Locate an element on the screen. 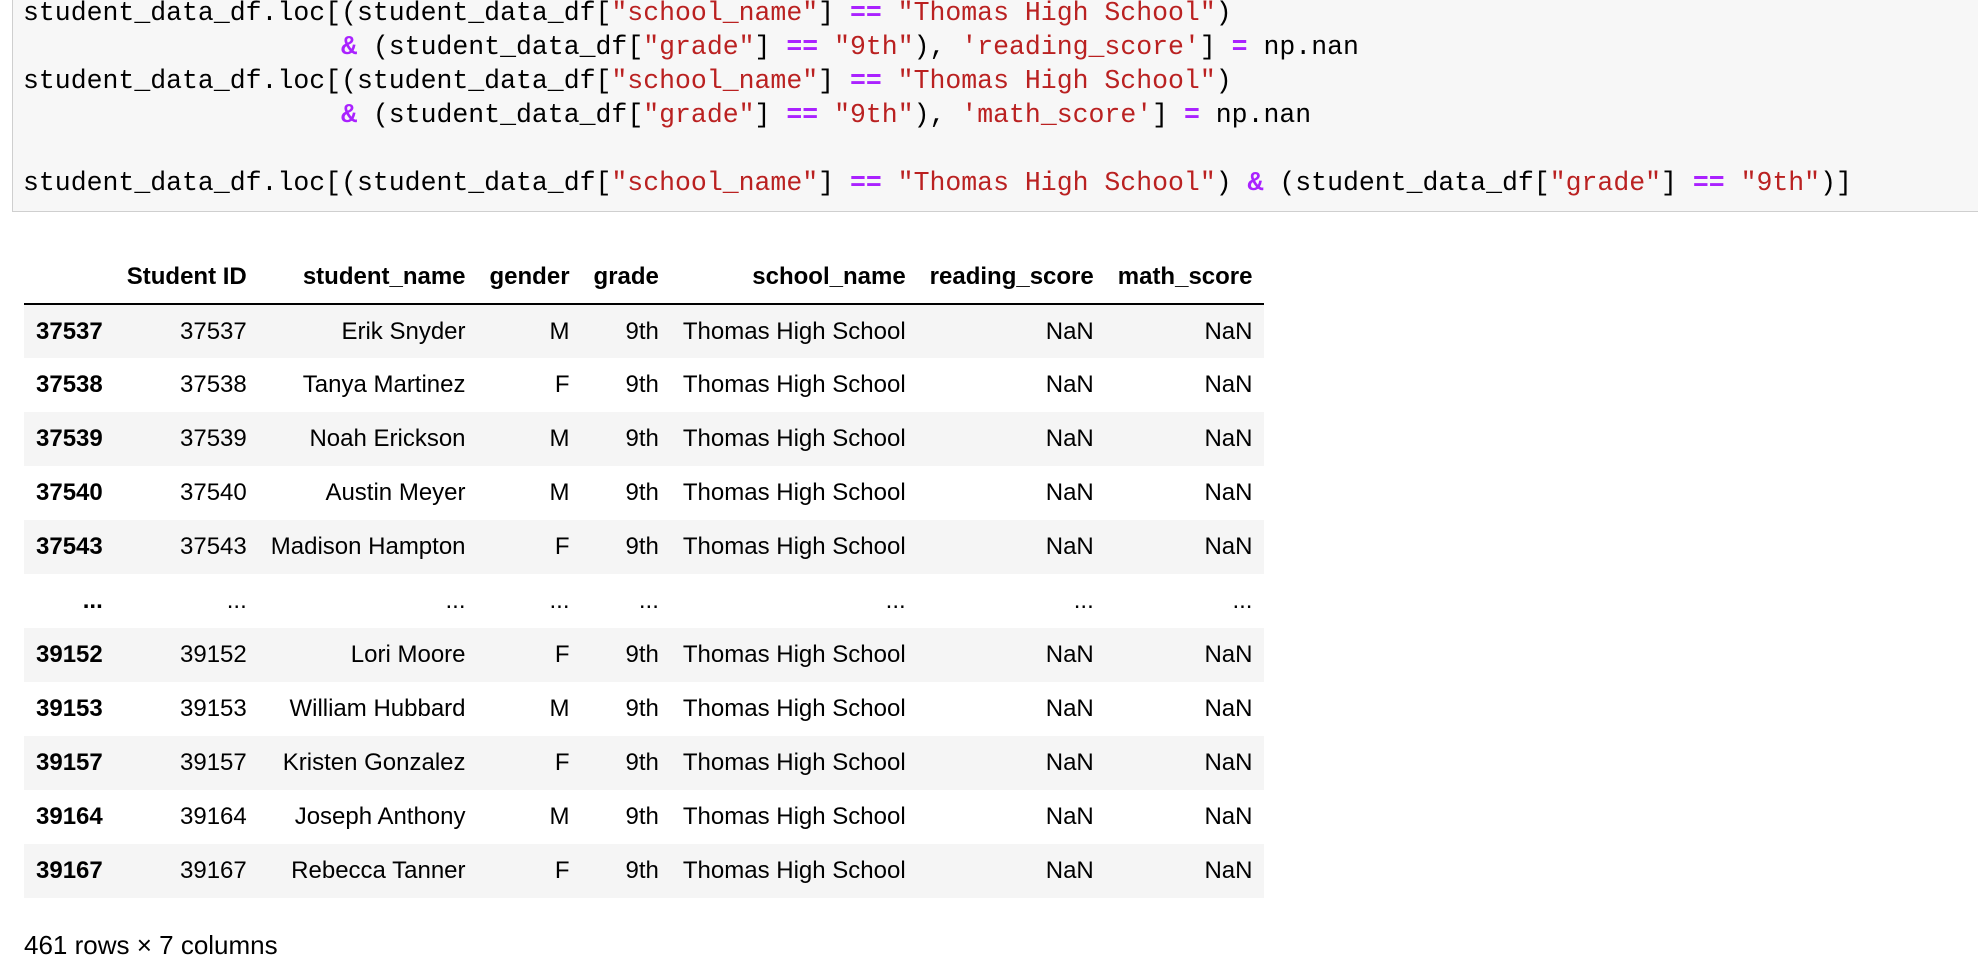  table-cell: Noah Erickson is located at coordinates (387, 438).